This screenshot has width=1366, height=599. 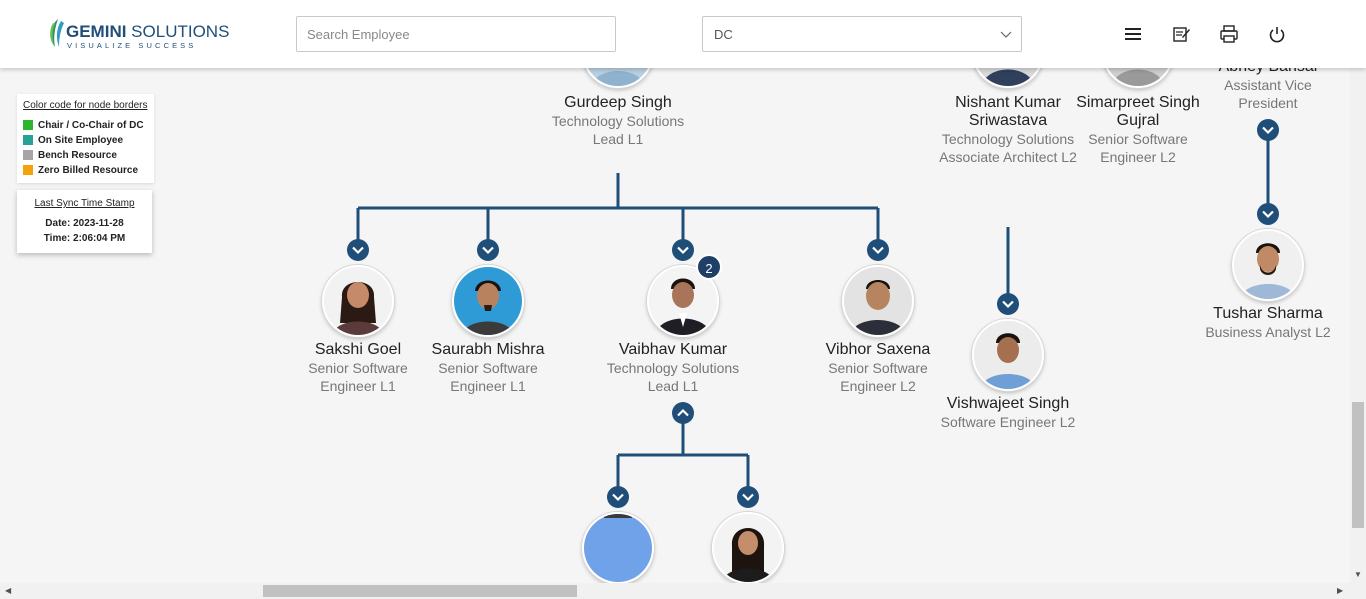 I want to click on chevron-up-icon, so click(x=683, y=412).